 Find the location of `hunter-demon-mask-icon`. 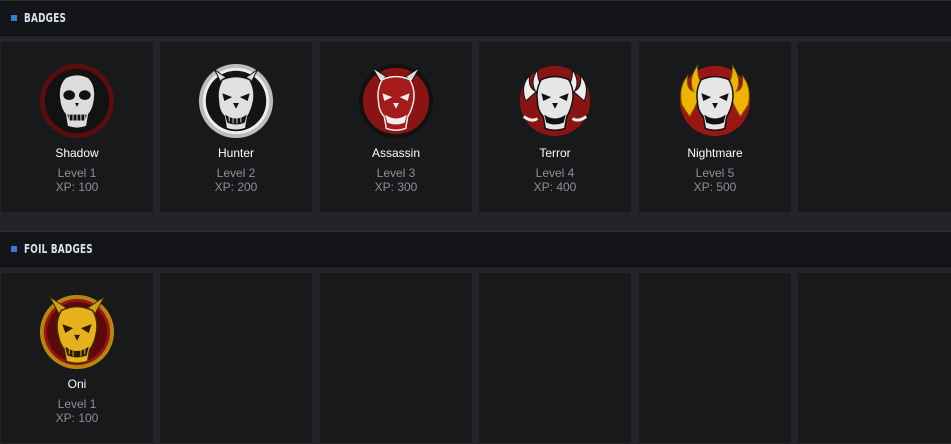

hunter-demon-mask-icon is located at coordinates (236, 101).